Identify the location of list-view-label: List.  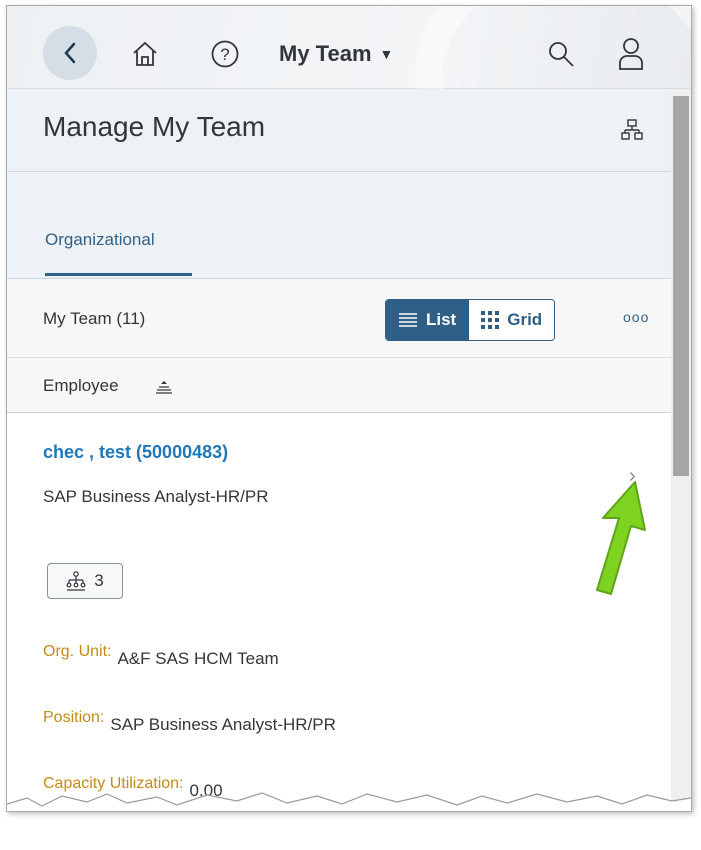
(441, 319).